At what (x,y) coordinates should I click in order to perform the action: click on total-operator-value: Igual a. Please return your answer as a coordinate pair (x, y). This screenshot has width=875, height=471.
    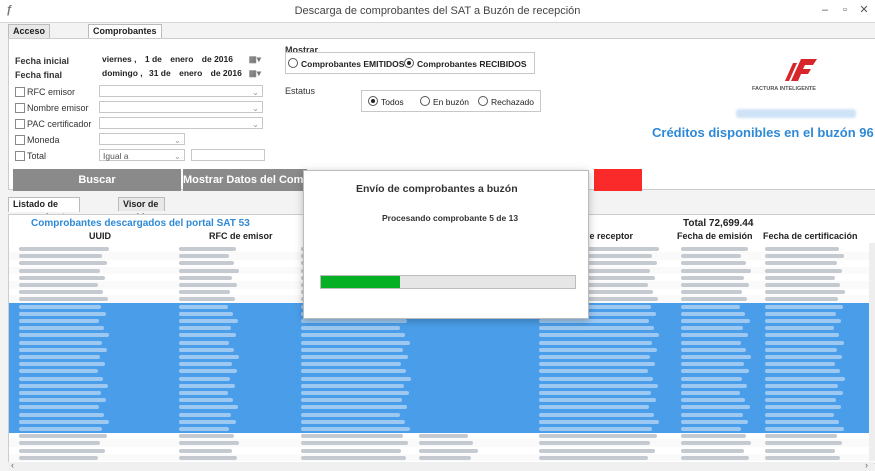
    Looking at the image, I should click on (116, 156).